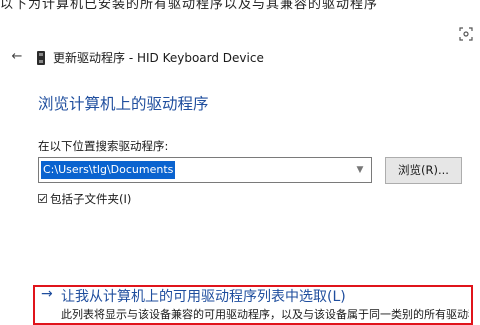  I want to click on back-arrow-icon: ←, so click(17, 57).